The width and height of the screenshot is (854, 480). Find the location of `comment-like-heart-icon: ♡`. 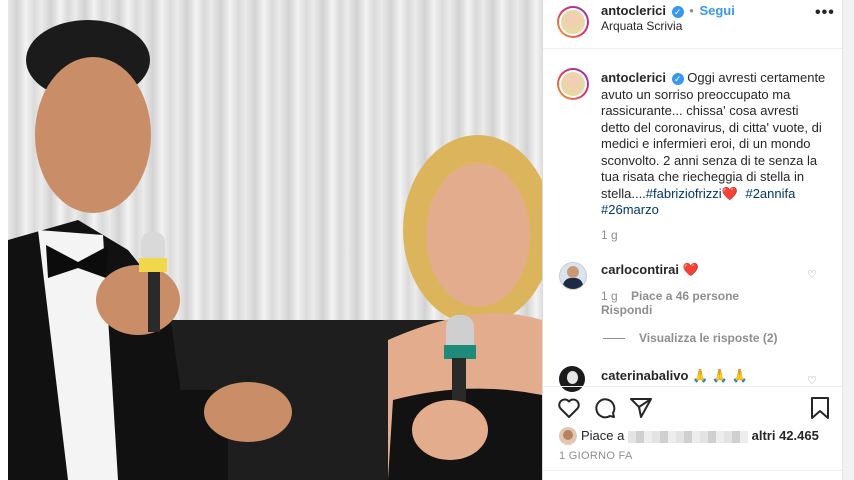

comment-like-heart-icon: ♡ is located at coordinates (812, 274).